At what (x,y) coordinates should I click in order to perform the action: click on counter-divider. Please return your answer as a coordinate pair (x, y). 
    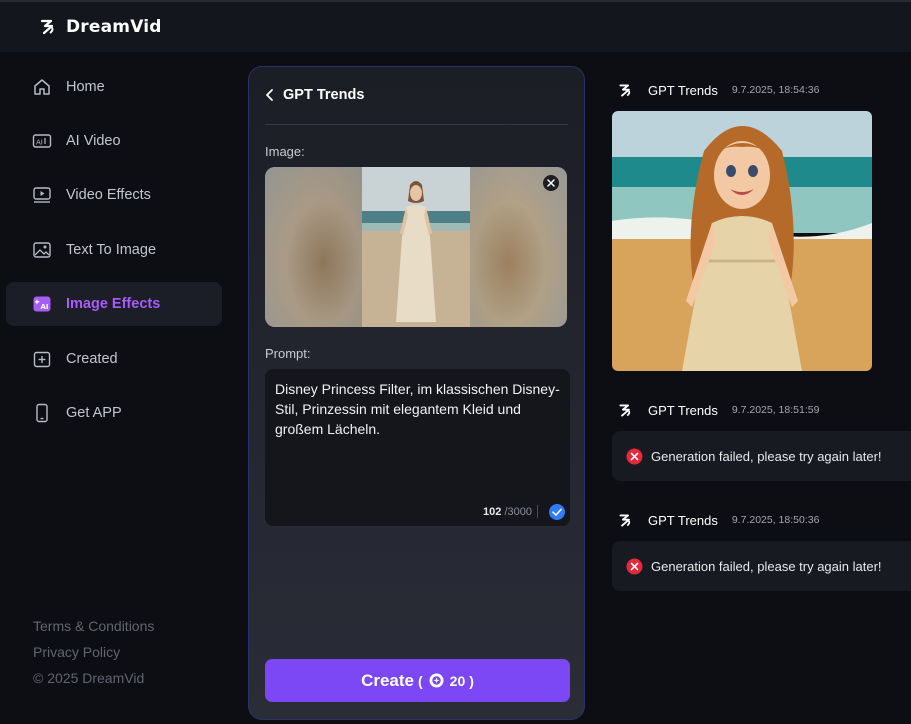
    Looking at the image, I should click on (537, 511).